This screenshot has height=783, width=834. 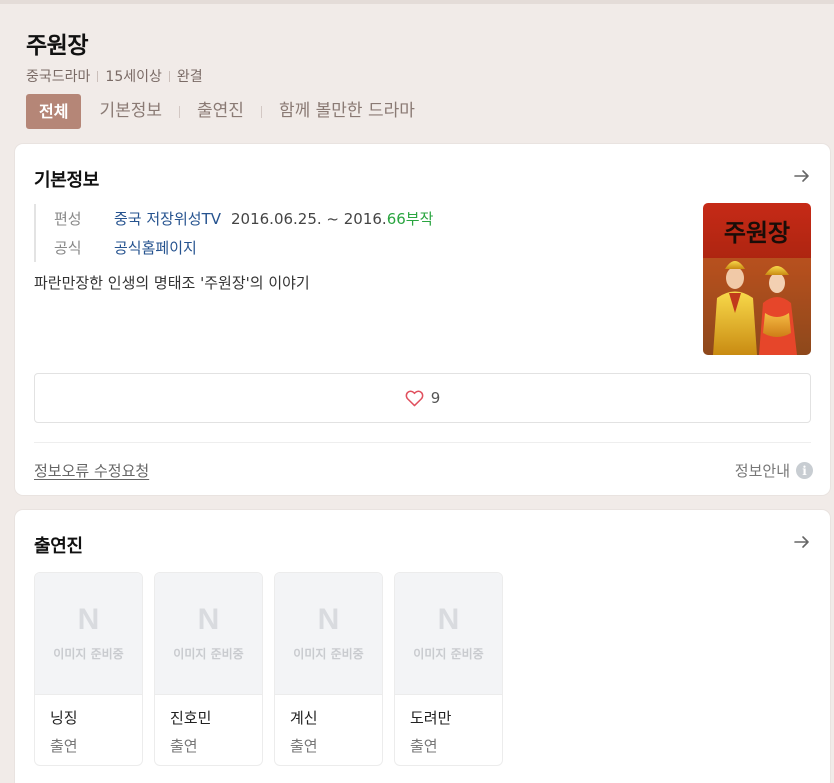 What do you see at coordinates (804, 470) in the screenshot?
I see `info-icon: i` at bounding box center [804, 470].